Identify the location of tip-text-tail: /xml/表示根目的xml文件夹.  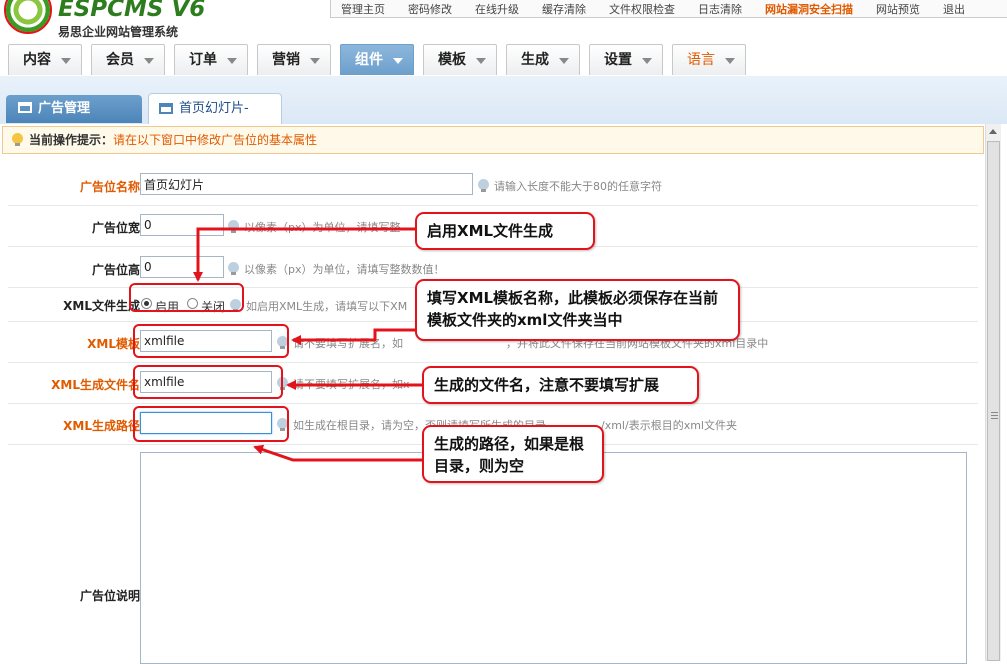
(669, 425).